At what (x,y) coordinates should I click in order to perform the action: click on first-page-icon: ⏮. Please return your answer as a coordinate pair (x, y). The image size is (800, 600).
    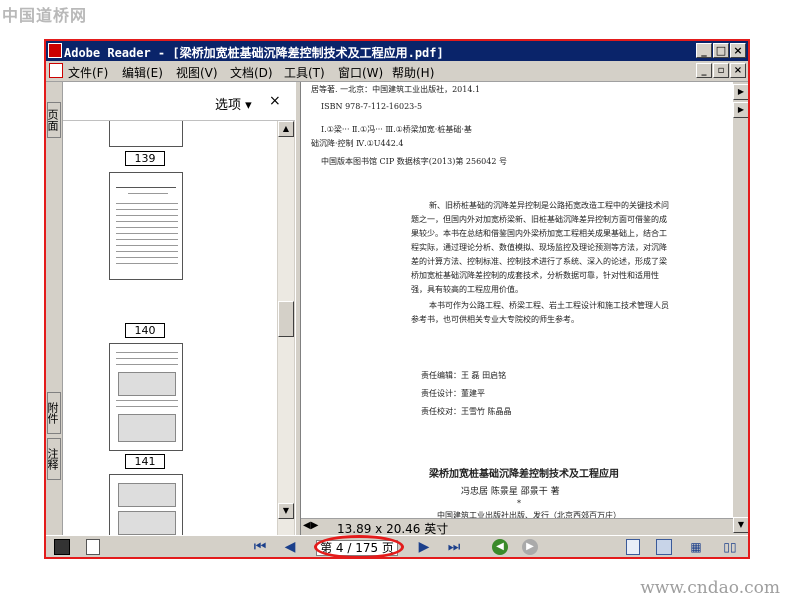
    Looking at the image, I should click on (260, 547).